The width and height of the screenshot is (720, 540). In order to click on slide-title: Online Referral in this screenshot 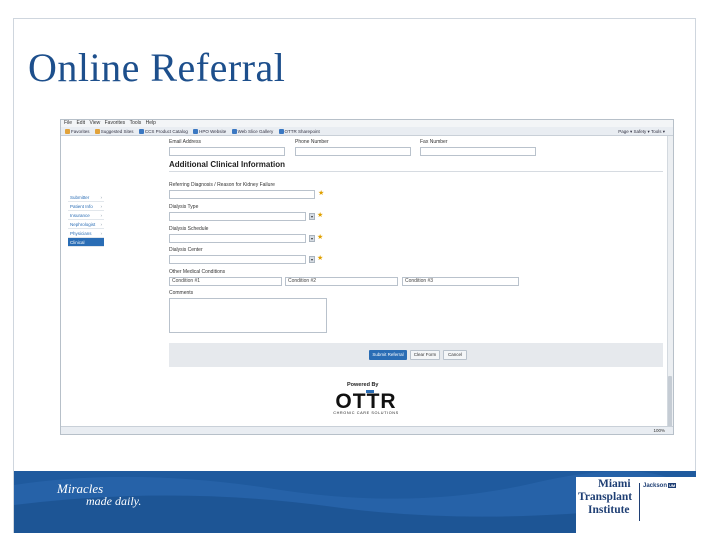, I will do `click(157, 67)`.